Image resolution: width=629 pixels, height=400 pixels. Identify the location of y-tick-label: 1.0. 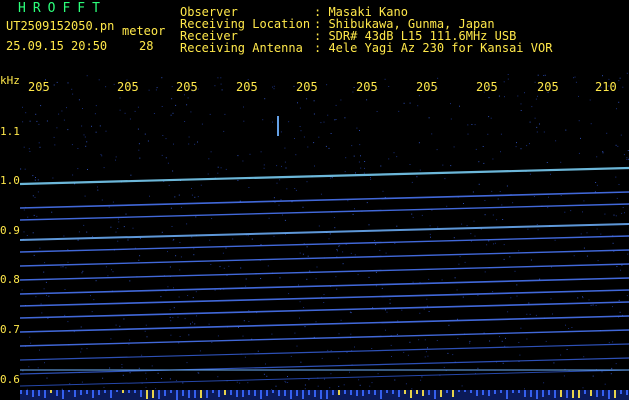
(10, 180).